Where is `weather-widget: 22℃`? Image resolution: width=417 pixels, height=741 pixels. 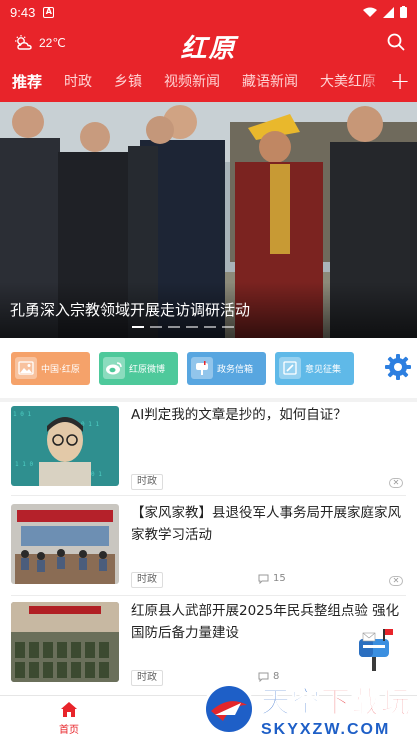 weather-widget: 22℃ is located at coordinates (40, 43).